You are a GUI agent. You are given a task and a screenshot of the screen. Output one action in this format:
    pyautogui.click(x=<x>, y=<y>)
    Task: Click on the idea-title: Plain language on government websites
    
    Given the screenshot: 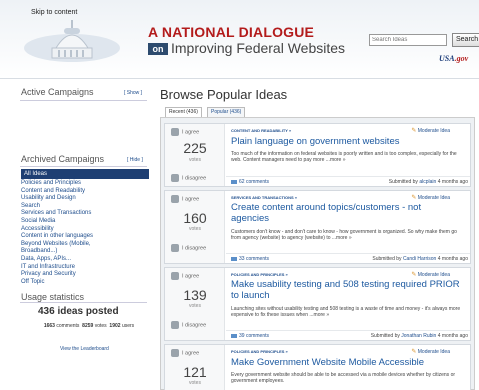 What is the action you would take?
    pyautogui.click(x=346, y=141)
    